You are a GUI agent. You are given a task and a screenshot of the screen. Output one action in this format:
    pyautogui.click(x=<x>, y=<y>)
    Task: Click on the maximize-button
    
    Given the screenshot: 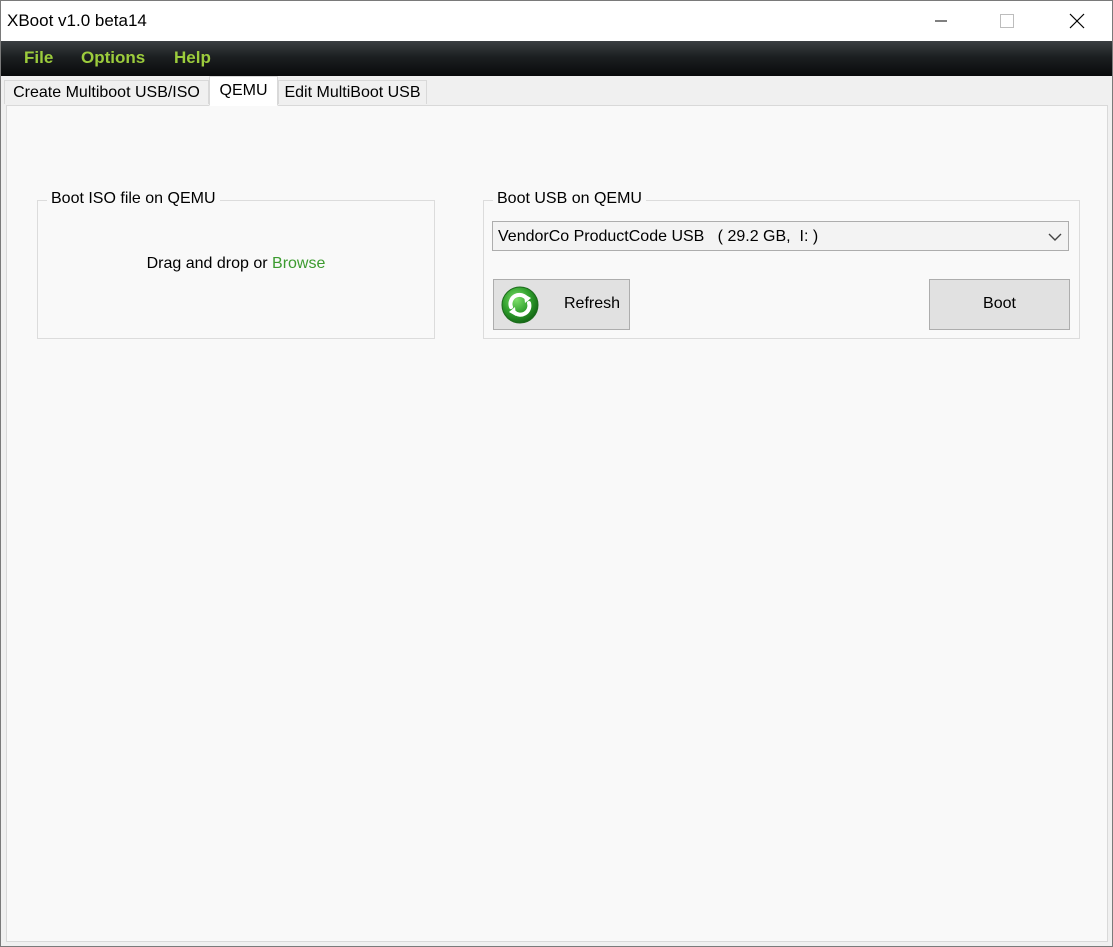 What is the action you would take?
    pyautogui.click(x=1007, y=21)
    